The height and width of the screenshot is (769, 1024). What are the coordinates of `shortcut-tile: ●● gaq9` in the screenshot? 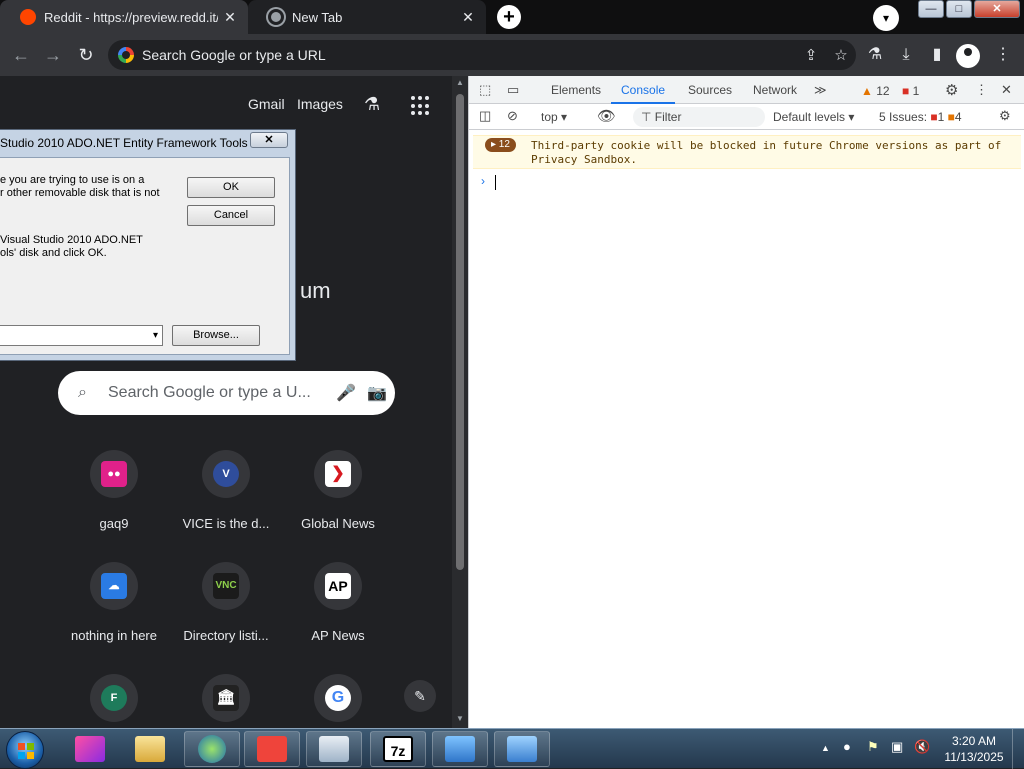 It's located at (114, 500).